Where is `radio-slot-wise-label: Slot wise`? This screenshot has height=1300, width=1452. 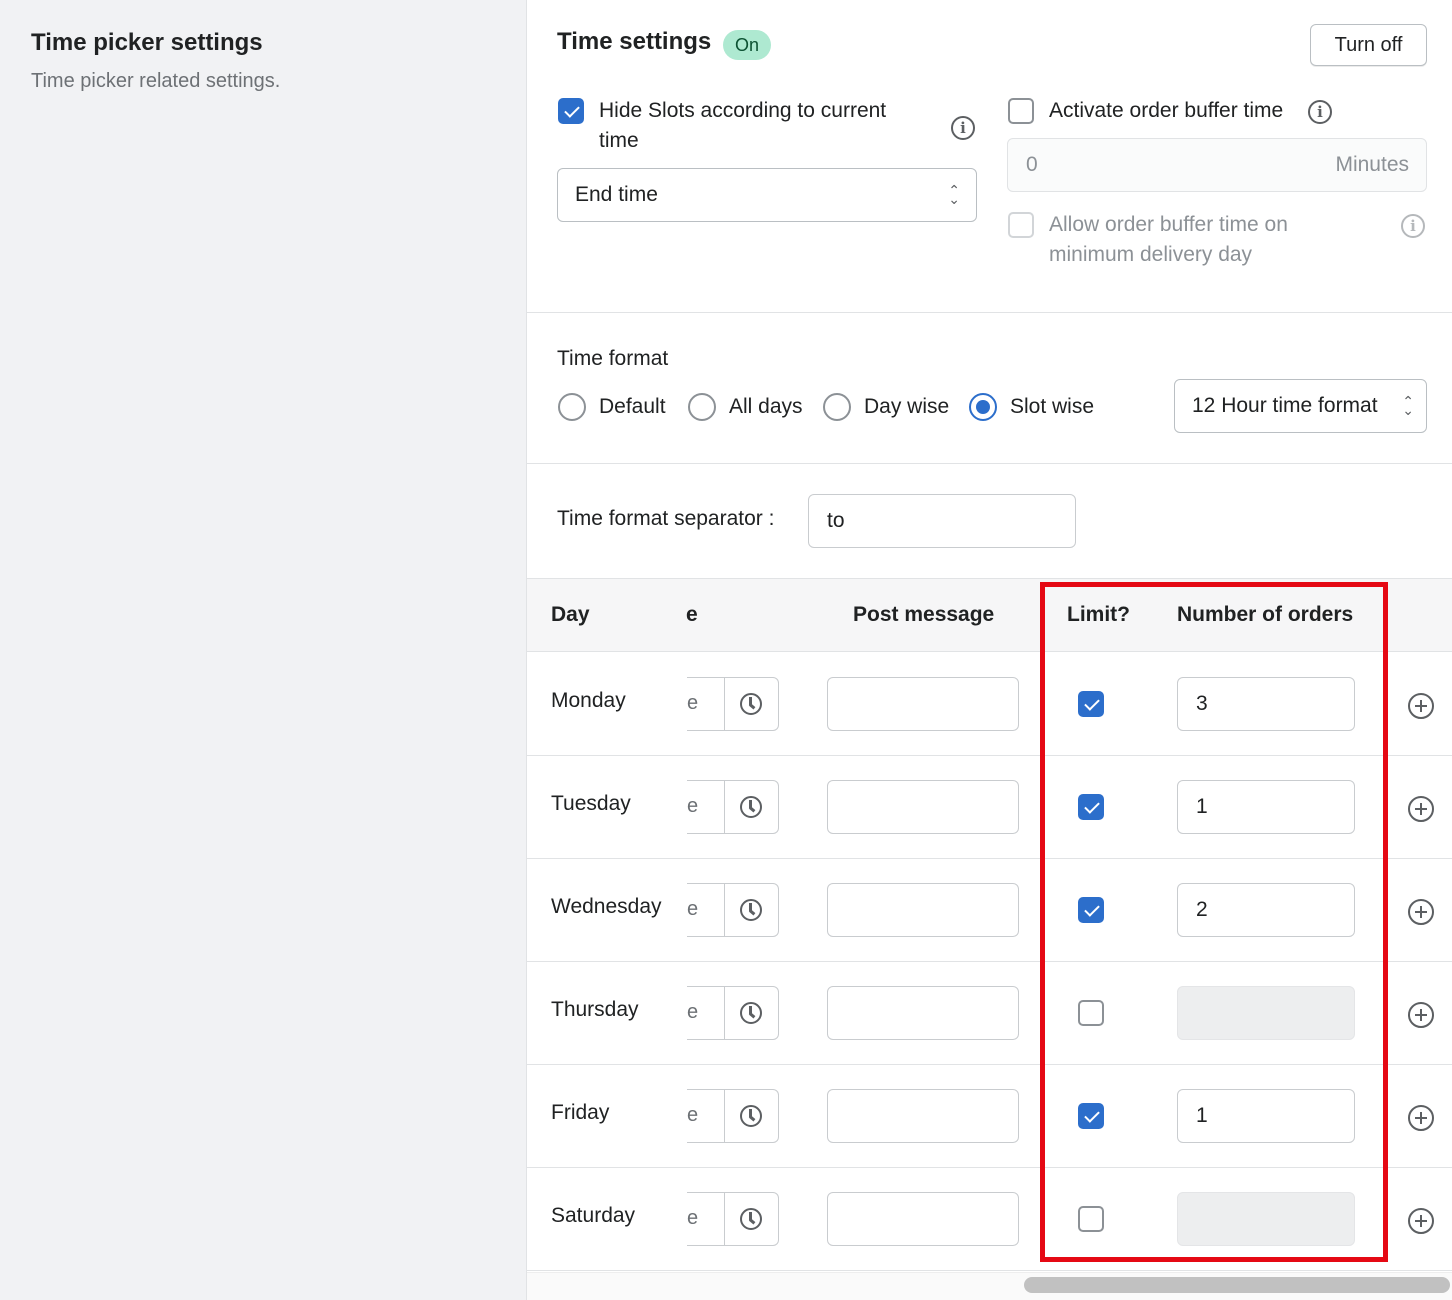 radio-slot-wise-label: Slot wise is located at coordinates (1052, 406).